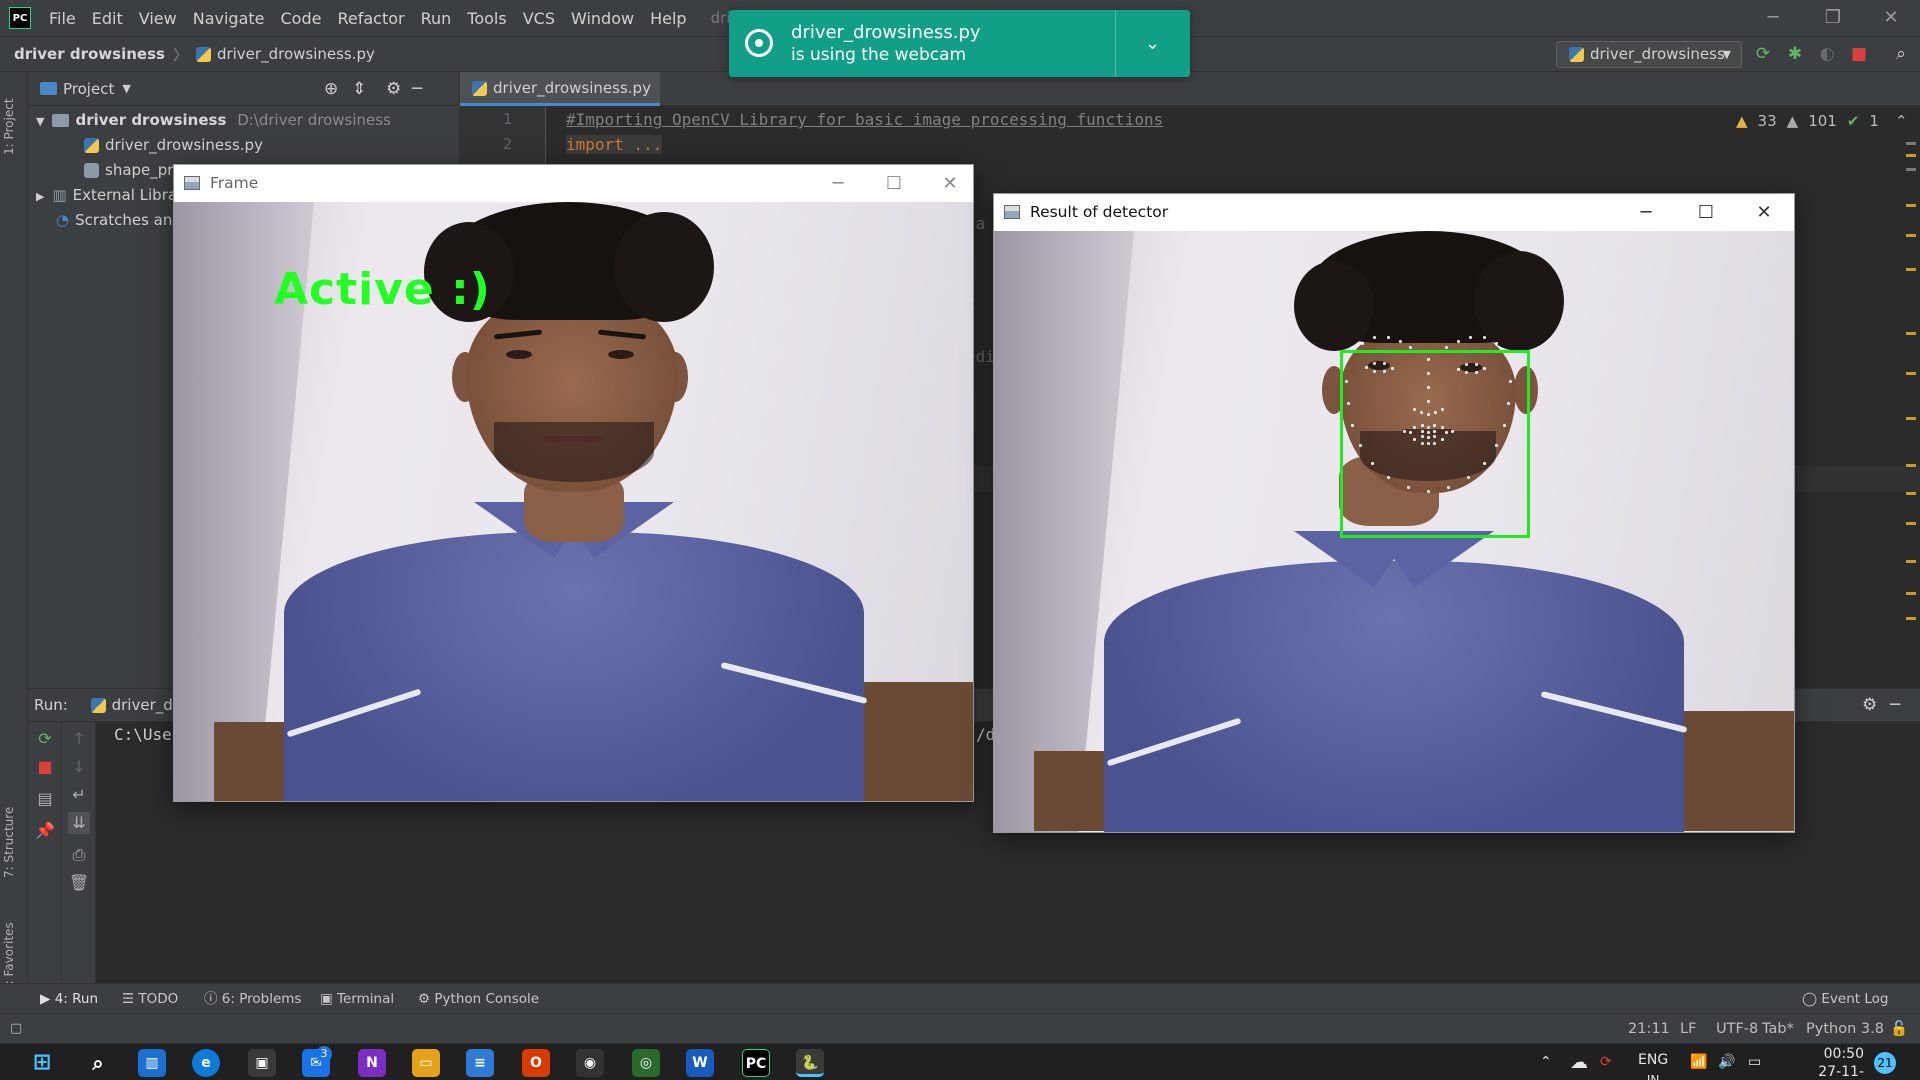 The height and width of the screenshot is (1080, 1920). What do you see at coordinates (560, 100) in the screenshot?
I see `editor-tab-driver-drowsiness: driver_drowsiness.py ✕` at bounding box center [560, 100].